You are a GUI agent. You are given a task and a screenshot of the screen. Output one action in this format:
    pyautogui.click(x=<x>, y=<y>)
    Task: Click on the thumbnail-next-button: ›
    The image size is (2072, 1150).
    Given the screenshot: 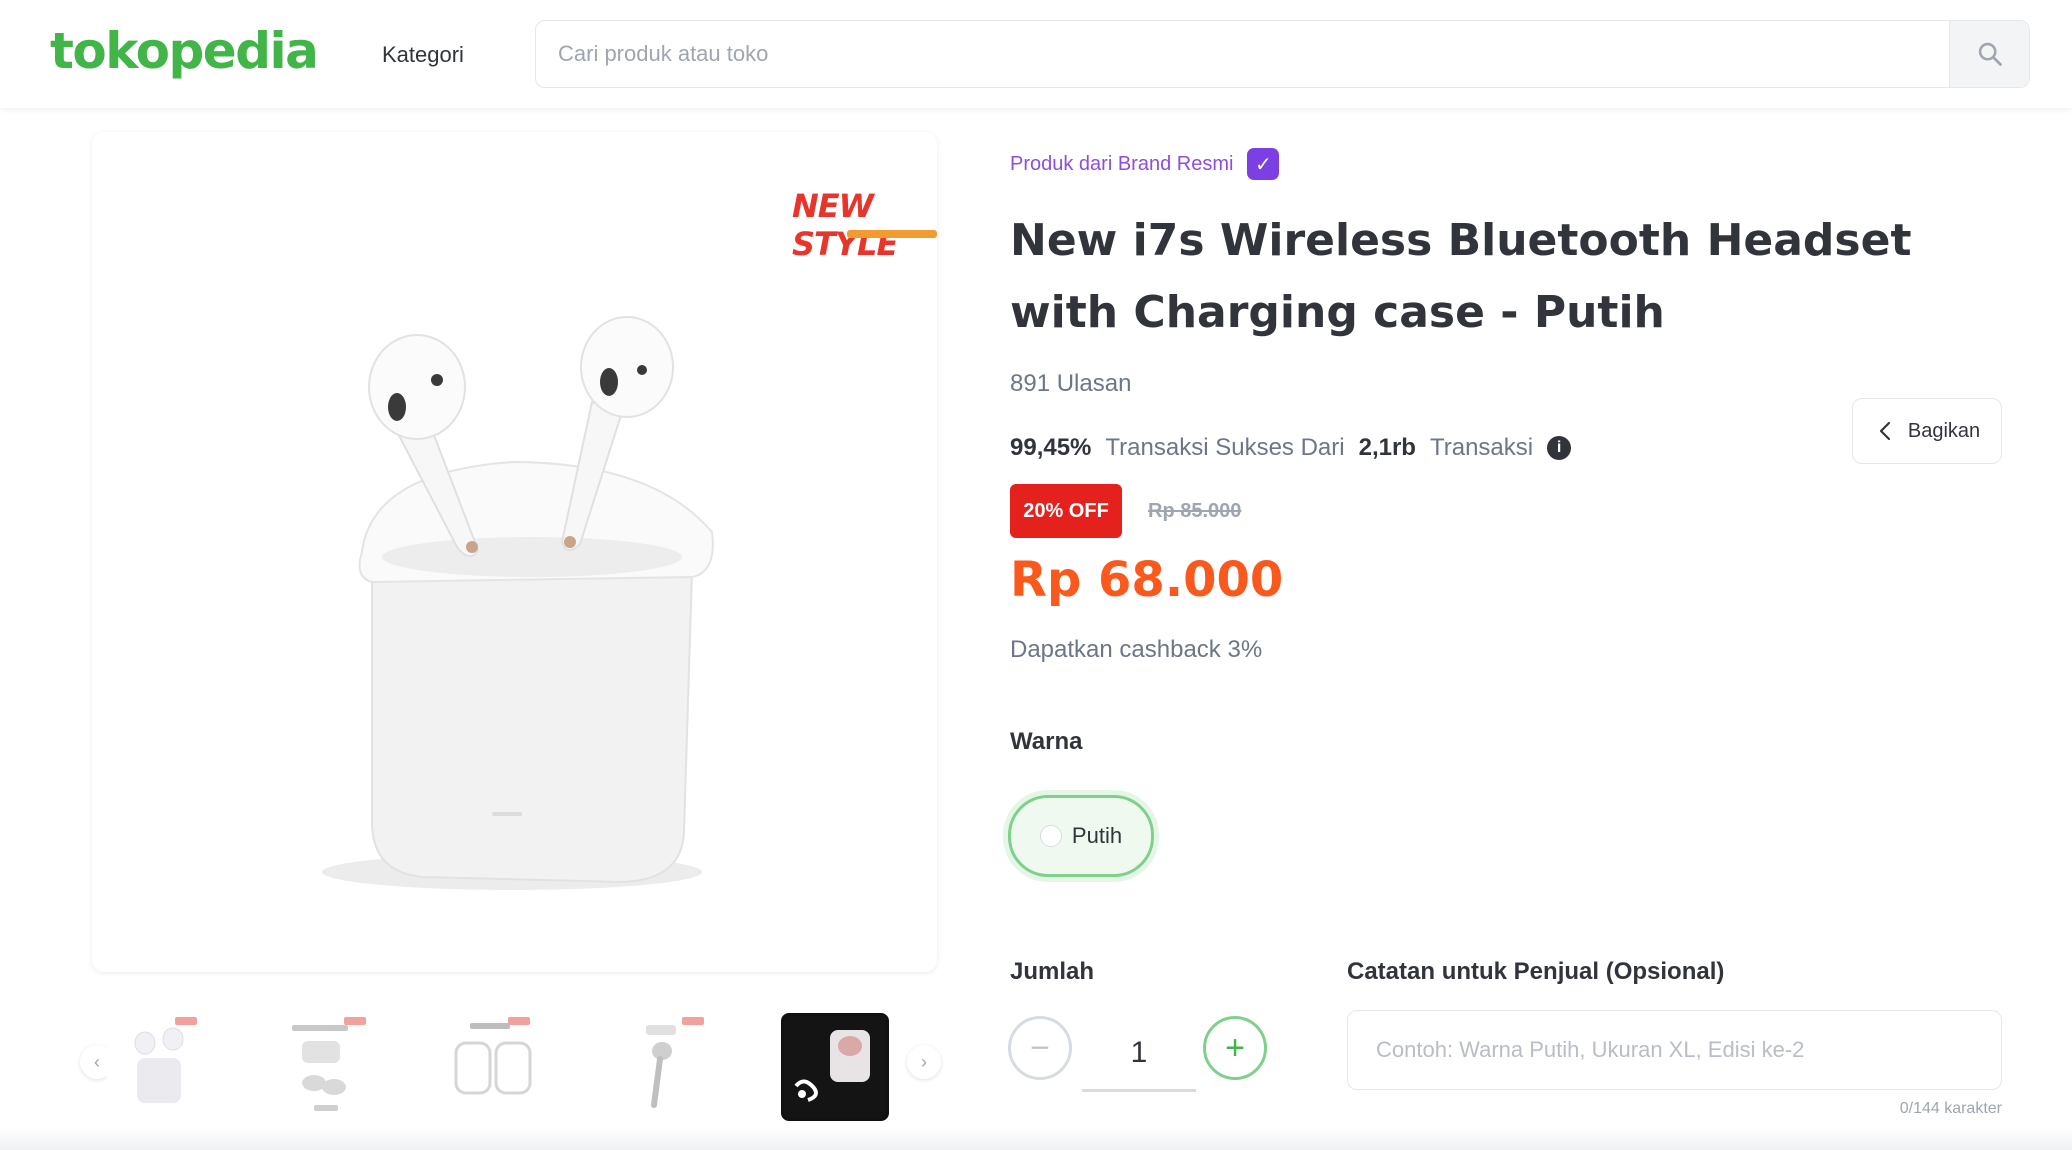 What is the action you would take?
    pyautogui.click(x=924, y=1062)
    